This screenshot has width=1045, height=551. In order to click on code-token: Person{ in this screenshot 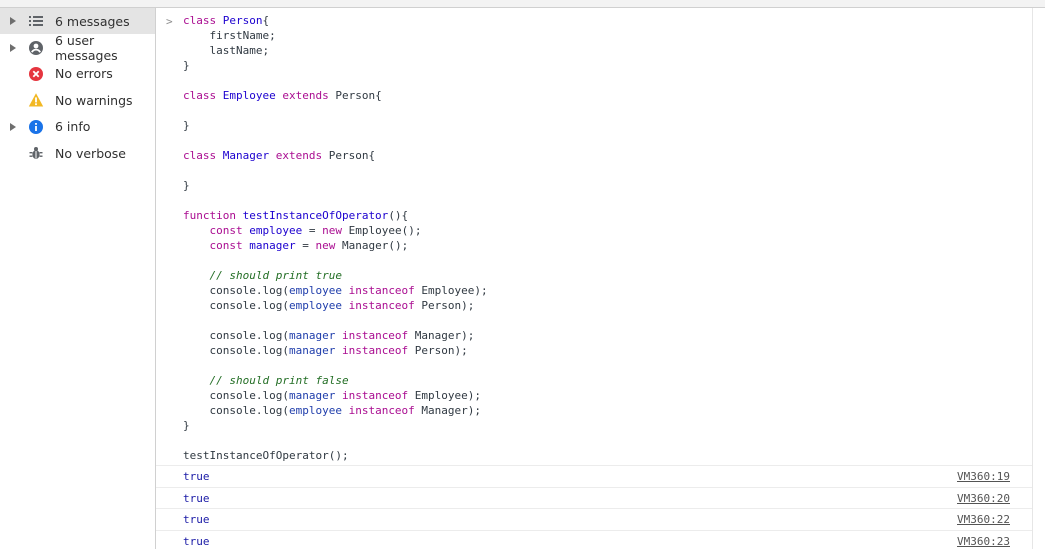, I will do `click(355, 95)`.